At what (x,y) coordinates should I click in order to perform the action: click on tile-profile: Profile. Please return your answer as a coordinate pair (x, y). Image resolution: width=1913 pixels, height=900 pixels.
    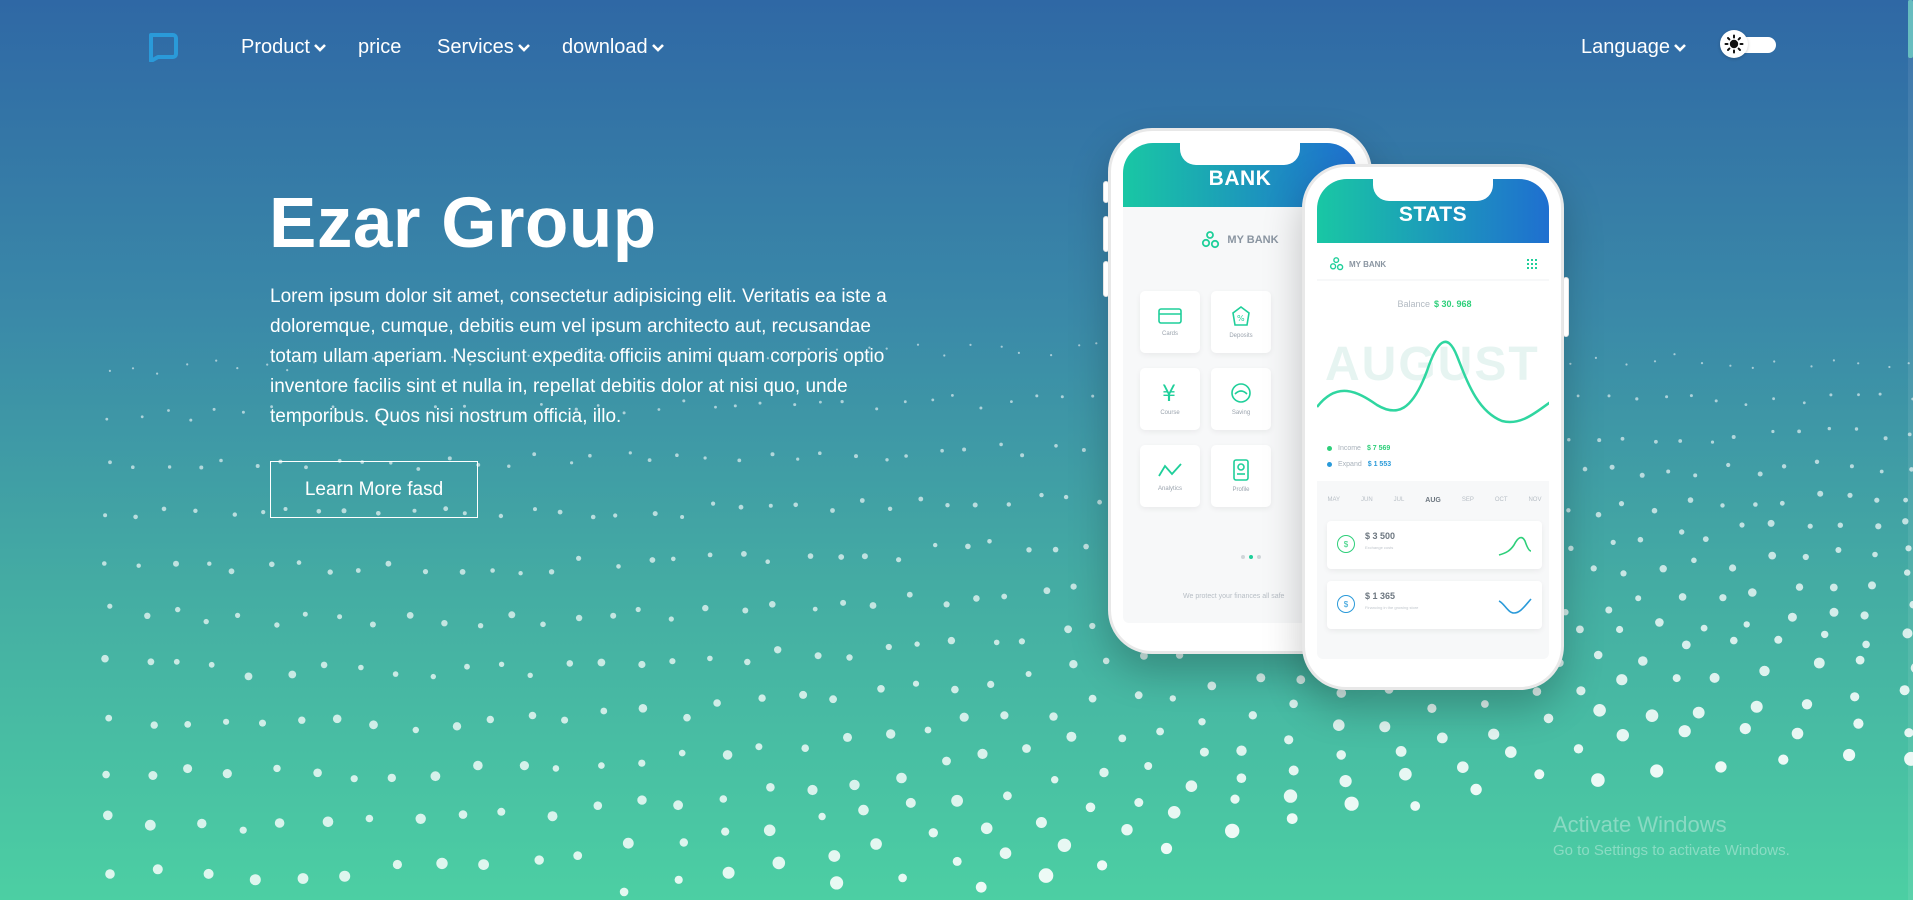
    Looking at the image, I should click on (1241, 476).